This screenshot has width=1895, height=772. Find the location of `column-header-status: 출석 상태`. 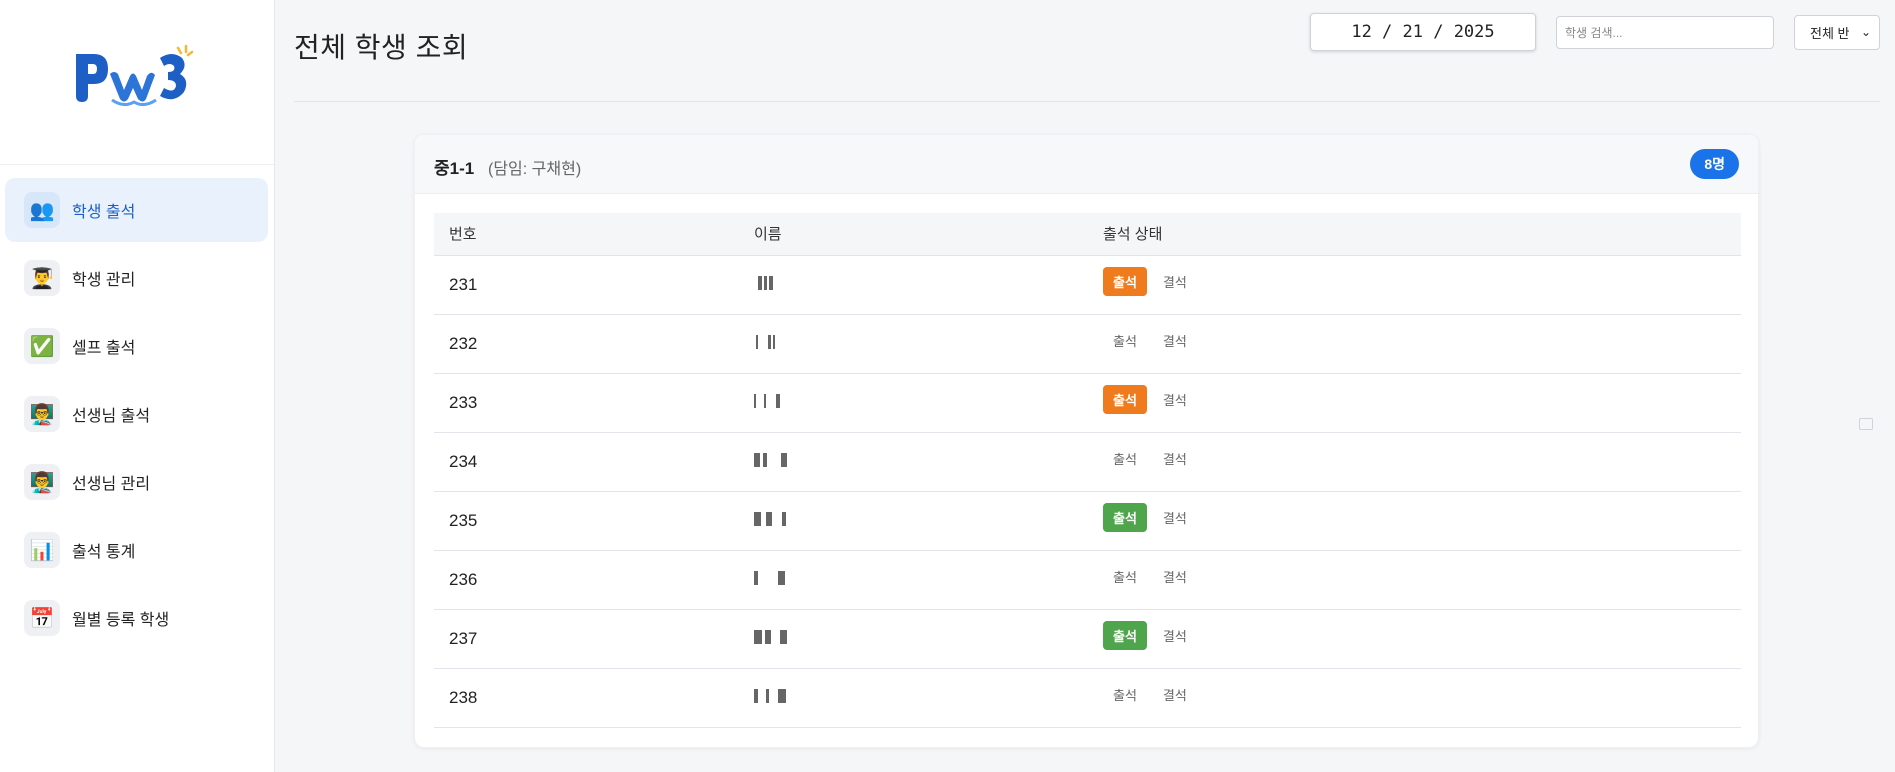

column-header-status: 출석 상태 is located at coordinates (1414, 234).